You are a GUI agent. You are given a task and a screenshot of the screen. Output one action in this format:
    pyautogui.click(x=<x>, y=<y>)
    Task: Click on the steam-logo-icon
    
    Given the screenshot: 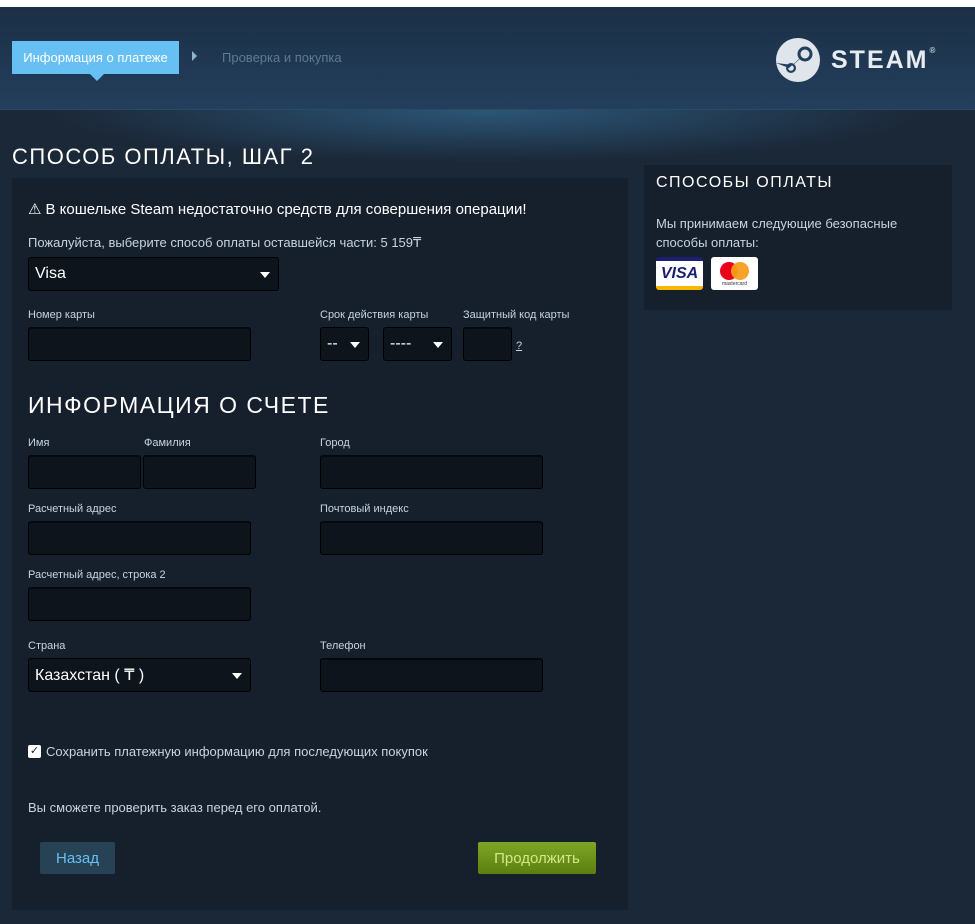 What is the action you would take?
    pyautogui.click(x=798, y=60)
    